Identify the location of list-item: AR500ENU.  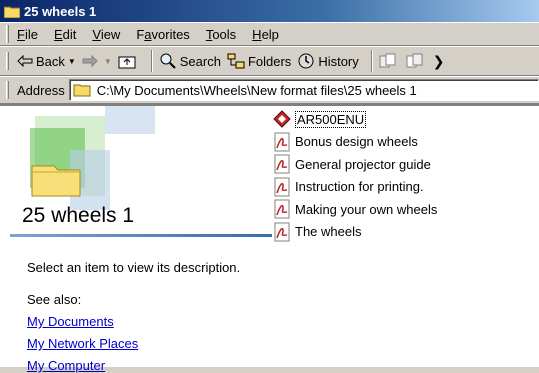
(354, 119).